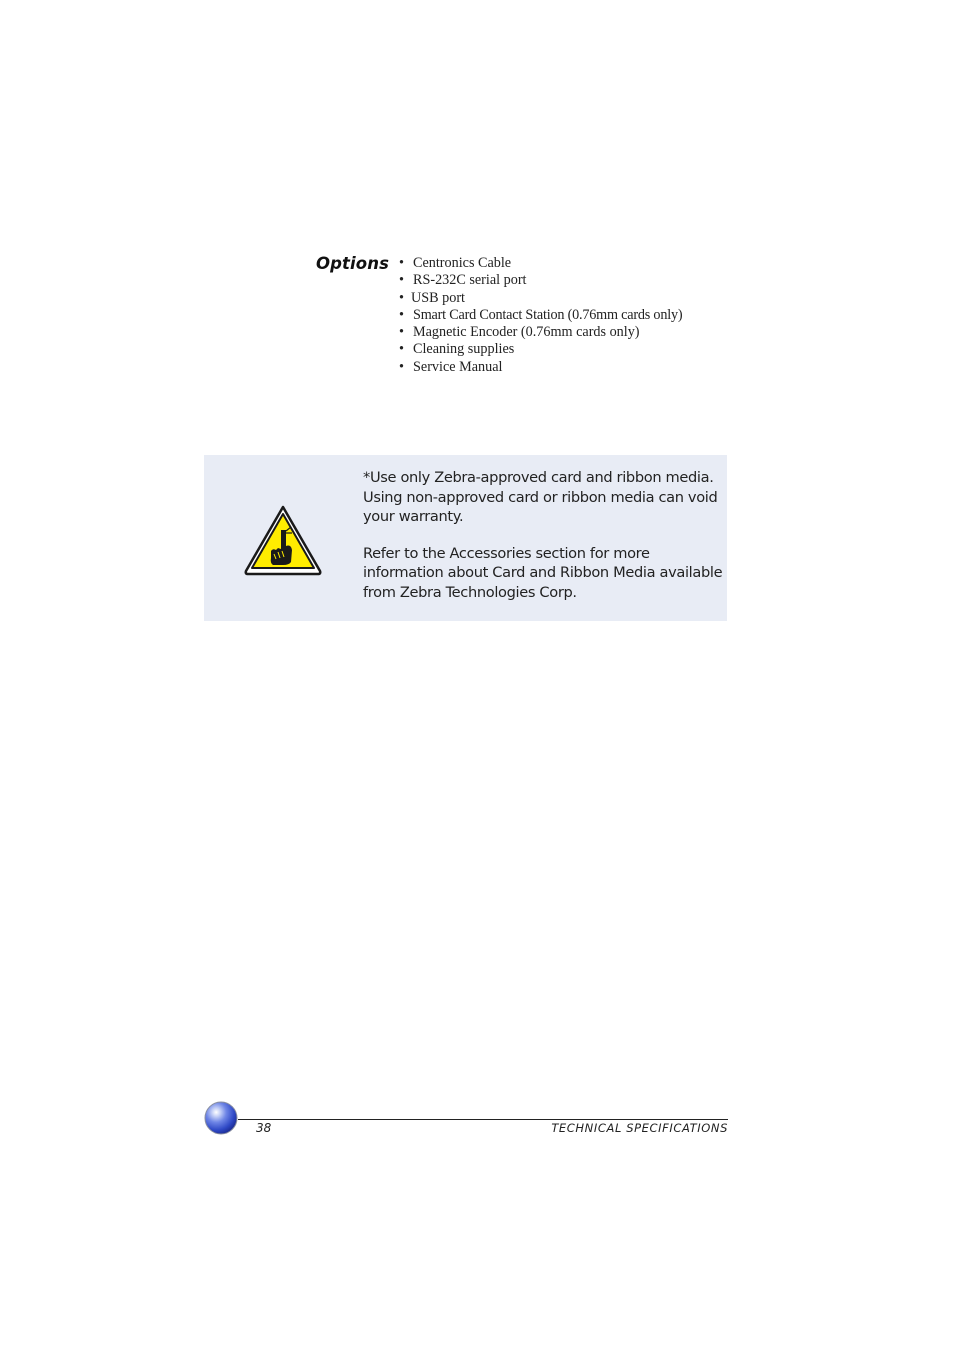  What do you see at coordinates (264, 1128) in the screenshot?
I see `page-number: 38` at bounding box center [264, 1128].